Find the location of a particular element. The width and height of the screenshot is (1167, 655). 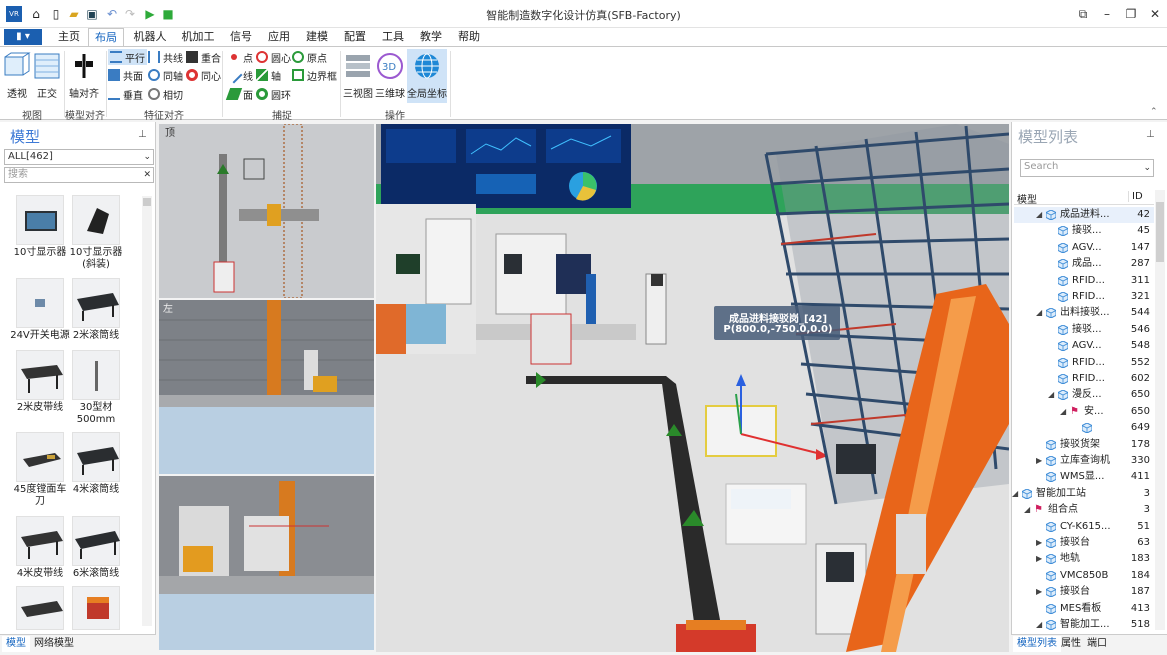

tab-models: 模型 is located at coordinates (16, 644).